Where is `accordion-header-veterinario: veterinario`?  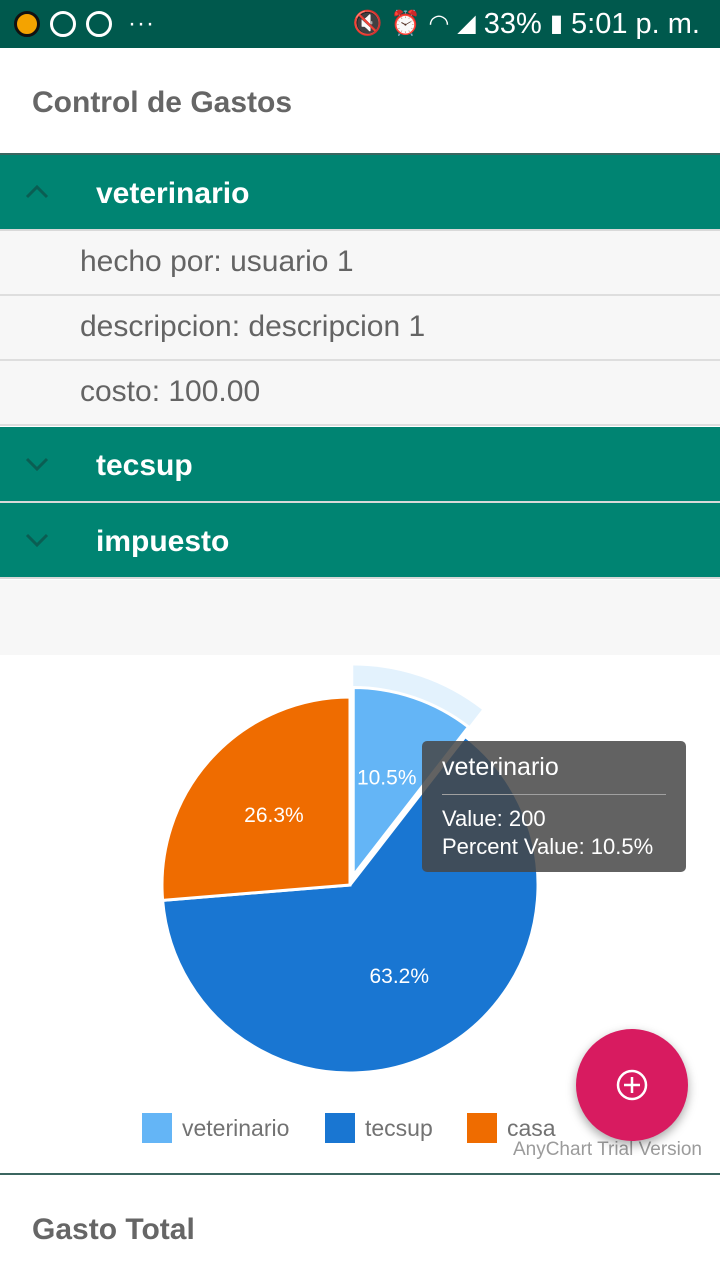 accordion-header-veterinario: veterinario is located at coordinates (360, 193).